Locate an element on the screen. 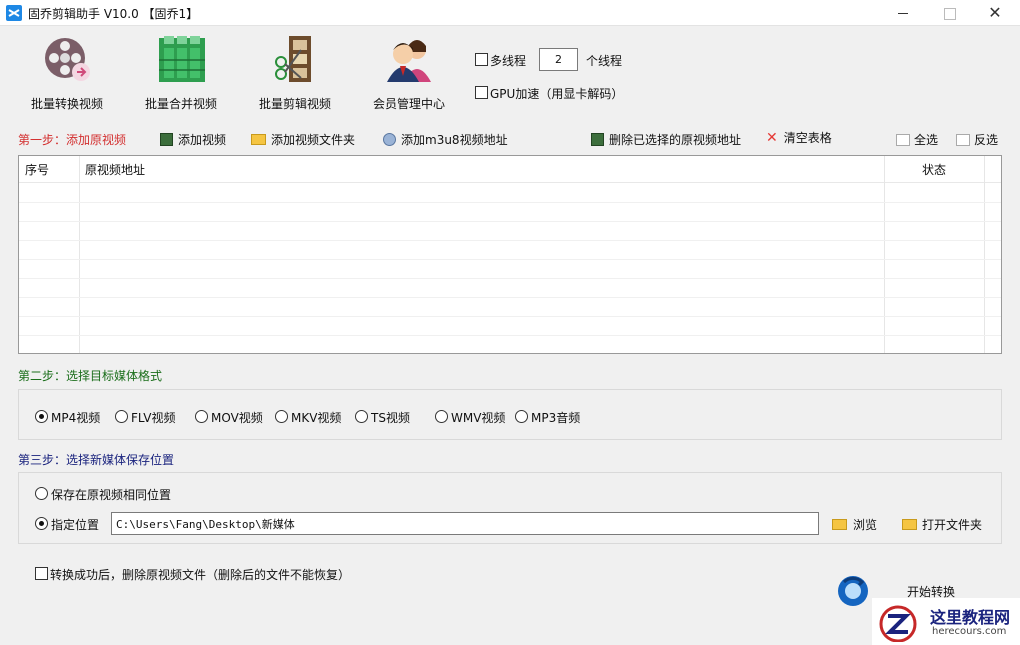 The image size is (1020, 645). format-label-mp4: MP4视频 is located at coordinates (76, 418).